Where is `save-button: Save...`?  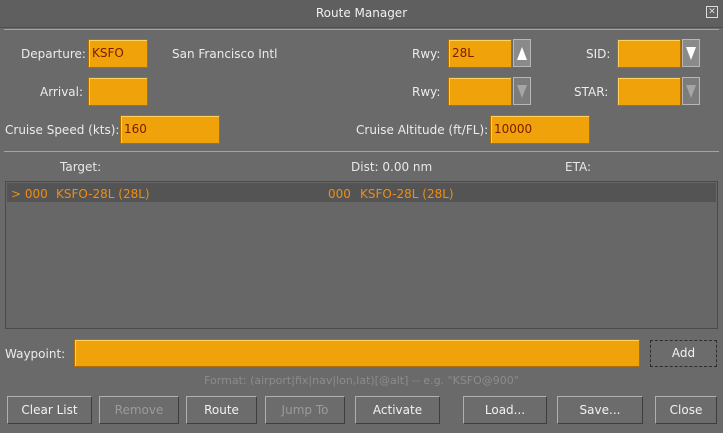 save-button: Save... is located at coordinates (600, 410).